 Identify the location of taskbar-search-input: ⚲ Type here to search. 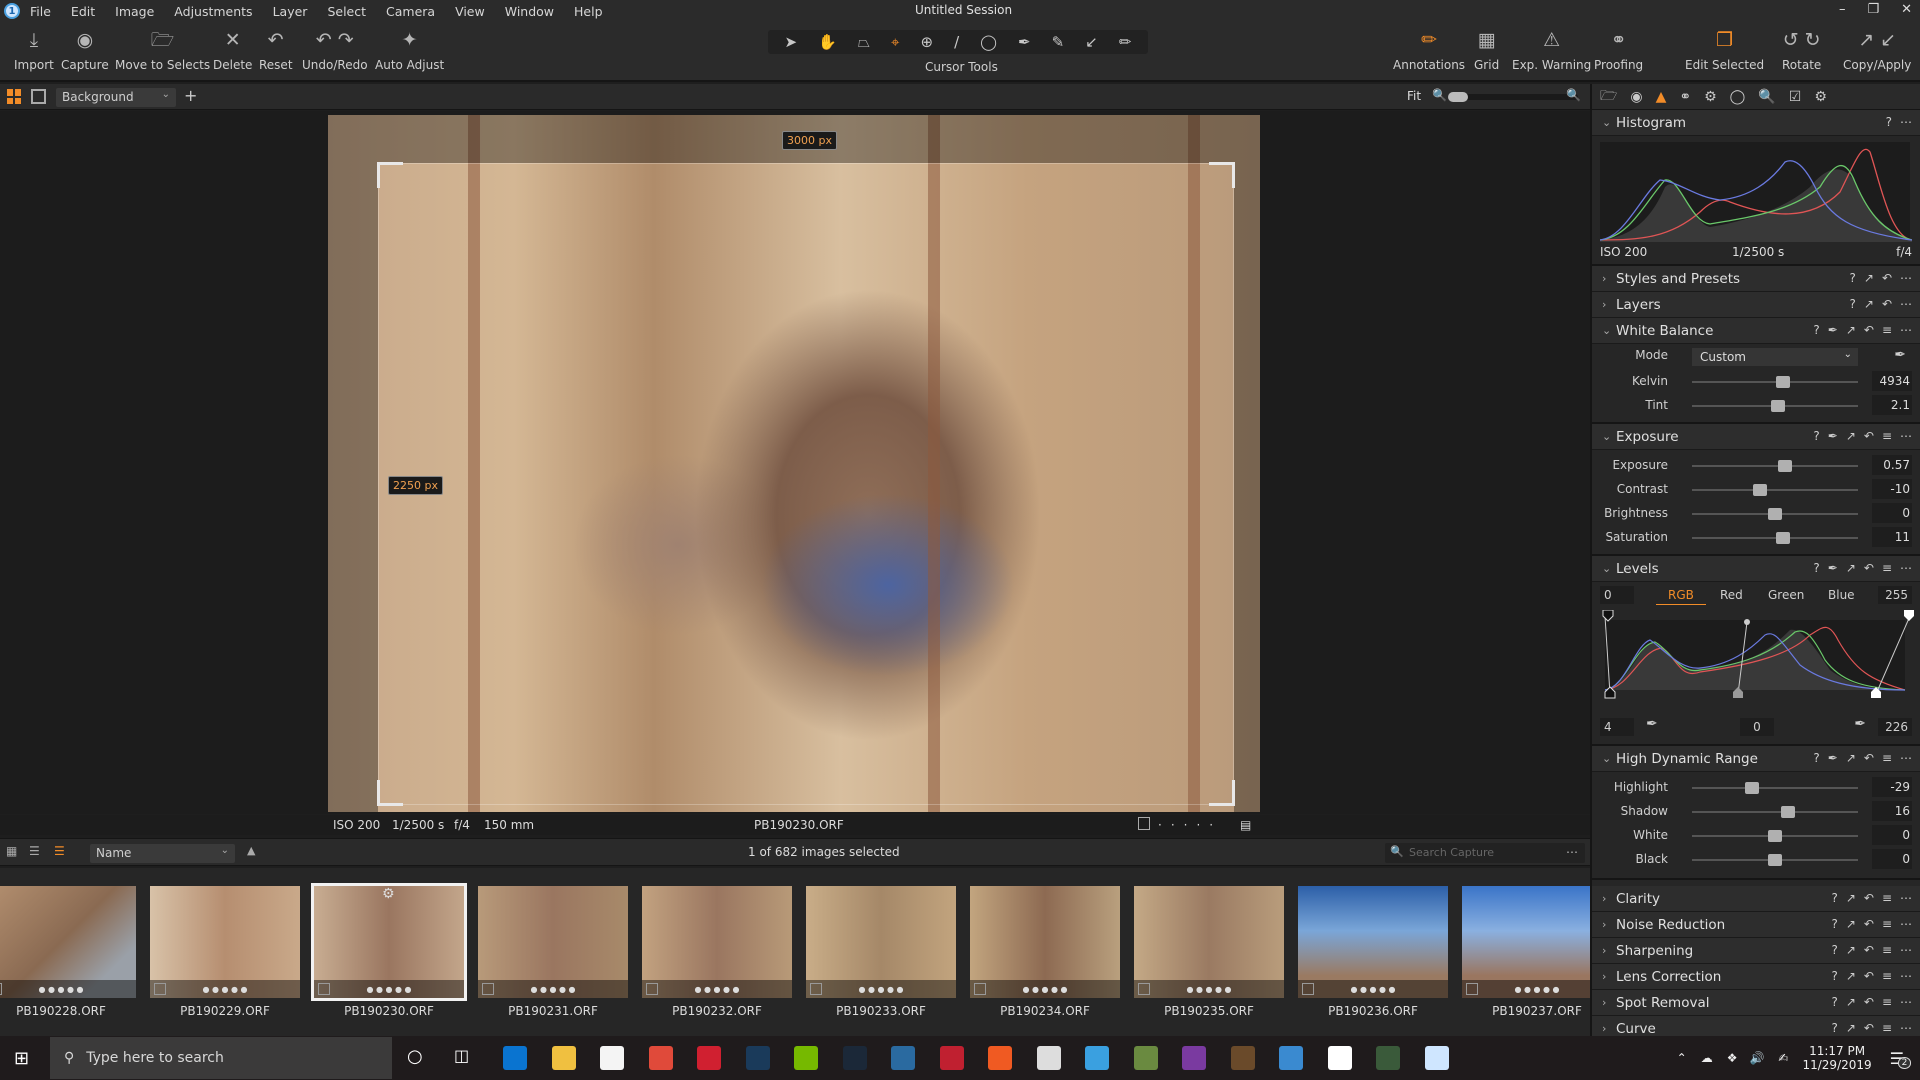
(221, 1058).